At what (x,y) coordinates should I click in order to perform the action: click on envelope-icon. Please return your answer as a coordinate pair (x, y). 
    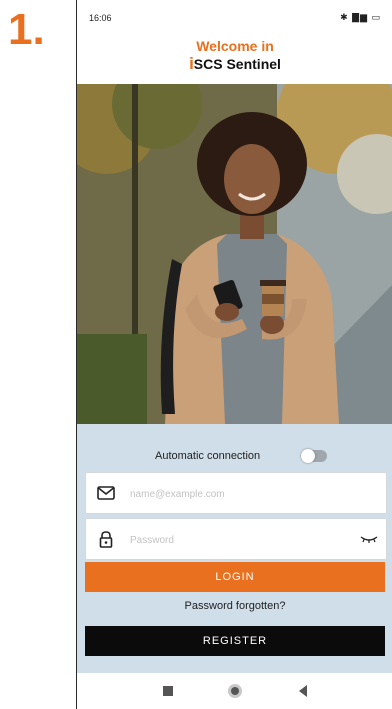
    Looking at the image, I should click on (106, 493).